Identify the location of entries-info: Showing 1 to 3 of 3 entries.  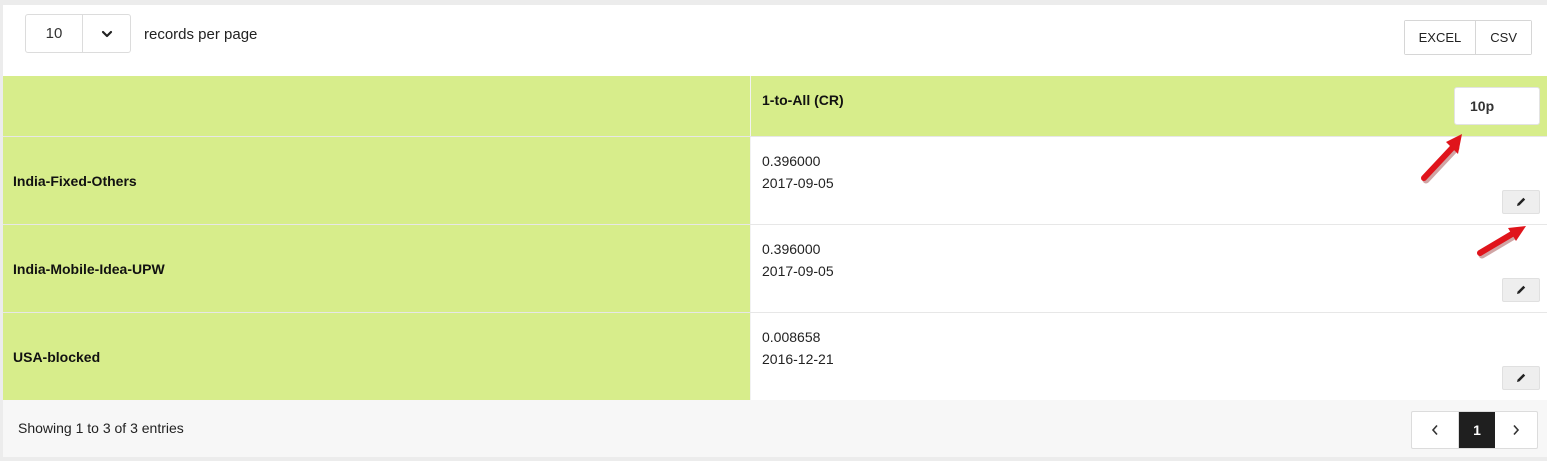
(101, 428).